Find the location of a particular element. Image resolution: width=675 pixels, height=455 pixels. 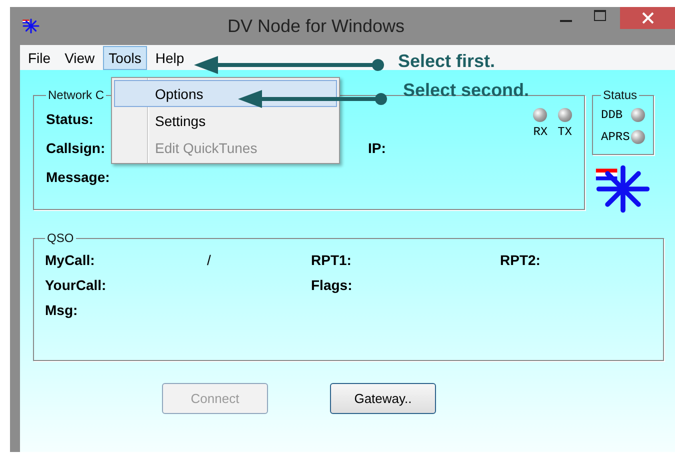

group-title: Status is located at coordinates (620, 95).